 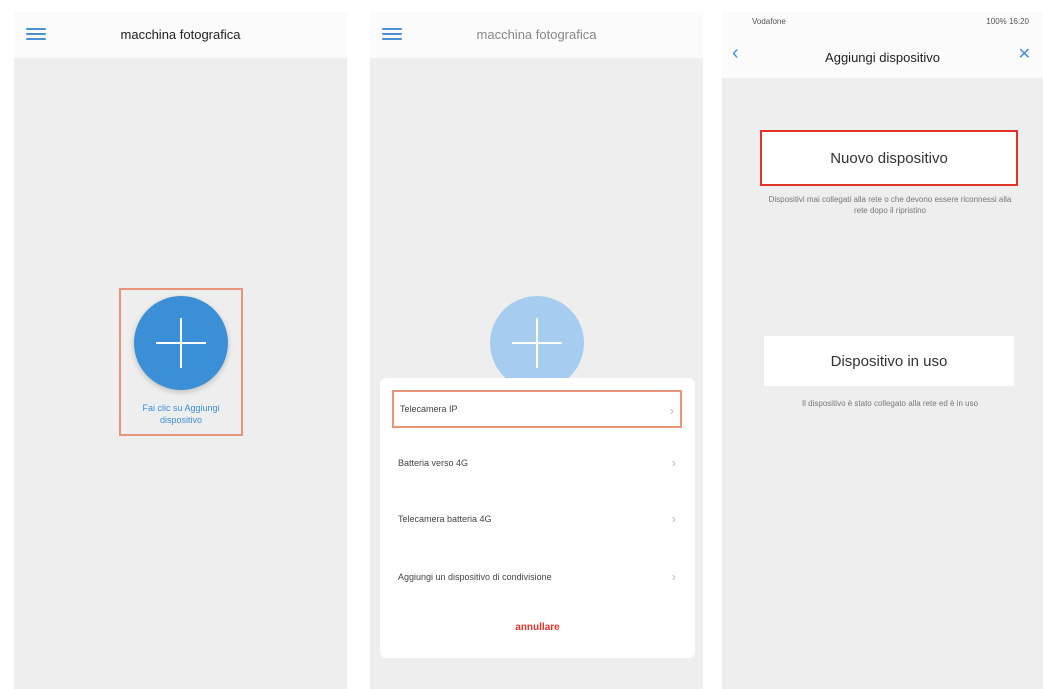 What do you see at coordinates (882, 57) in the screenshot?
I see `nav-title: Aggiungi dispositivo` at bounding box center [882, 57].